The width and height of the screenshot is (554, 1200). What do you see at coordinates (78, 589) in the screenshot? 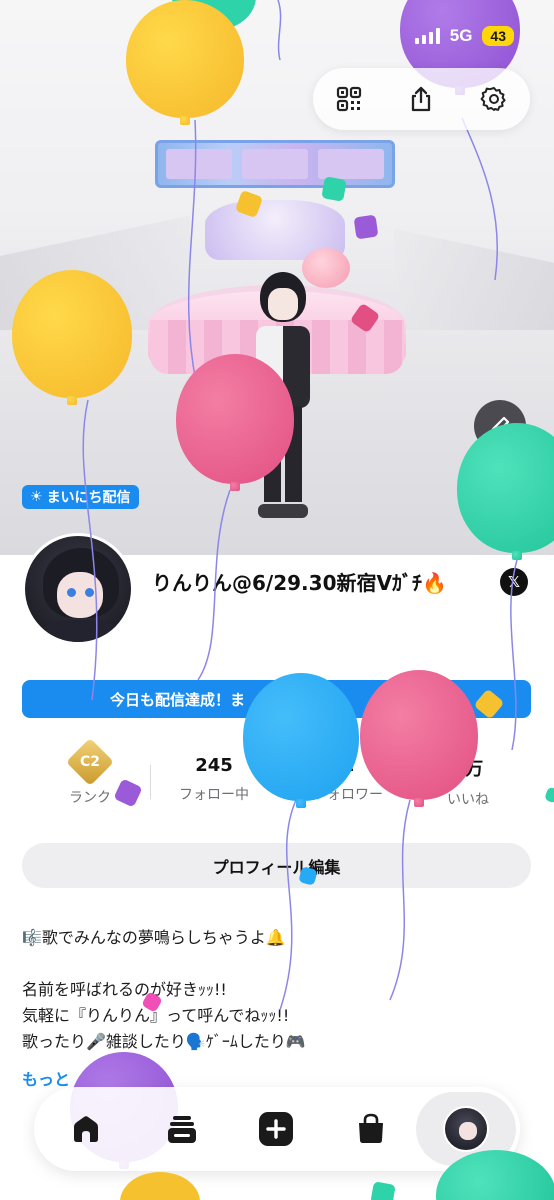
I see `profile-avatar` at bounding box center [78, 589].